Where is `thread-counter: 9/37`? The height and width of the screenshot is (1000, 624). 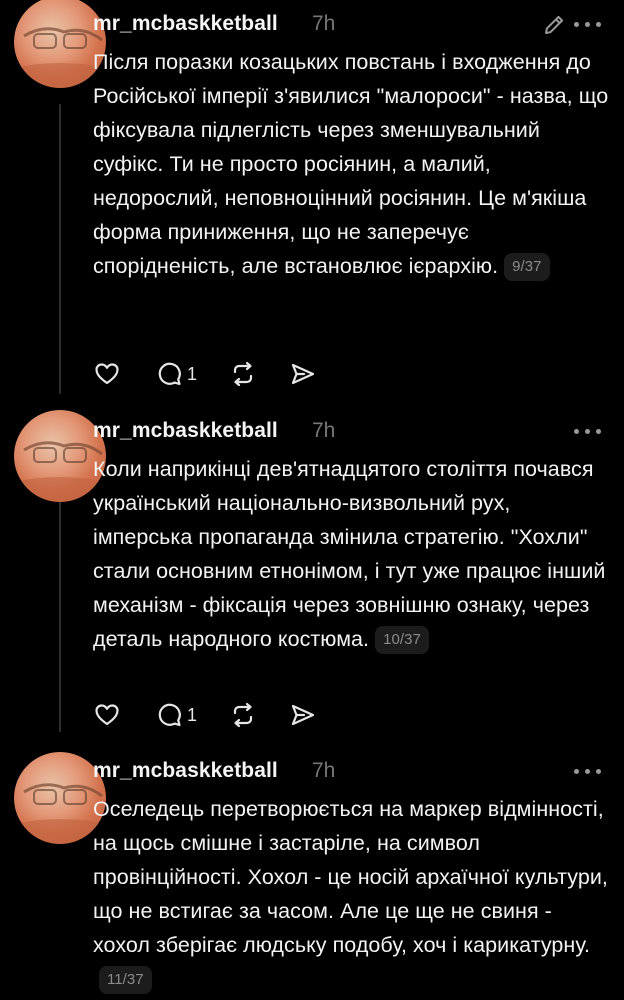 thread-counter: 9/37 is located at coordinates (527, 267).